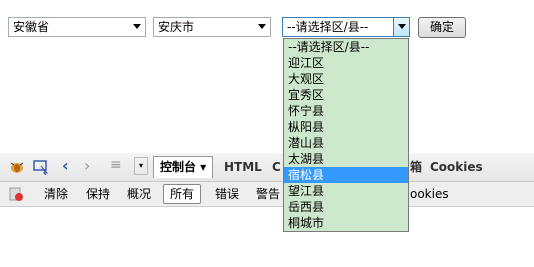  What do you see at coordinates (183, 167) in the screenshot?
I see `tab-console: 控制台 ▾` at bounding box center [183, 167].